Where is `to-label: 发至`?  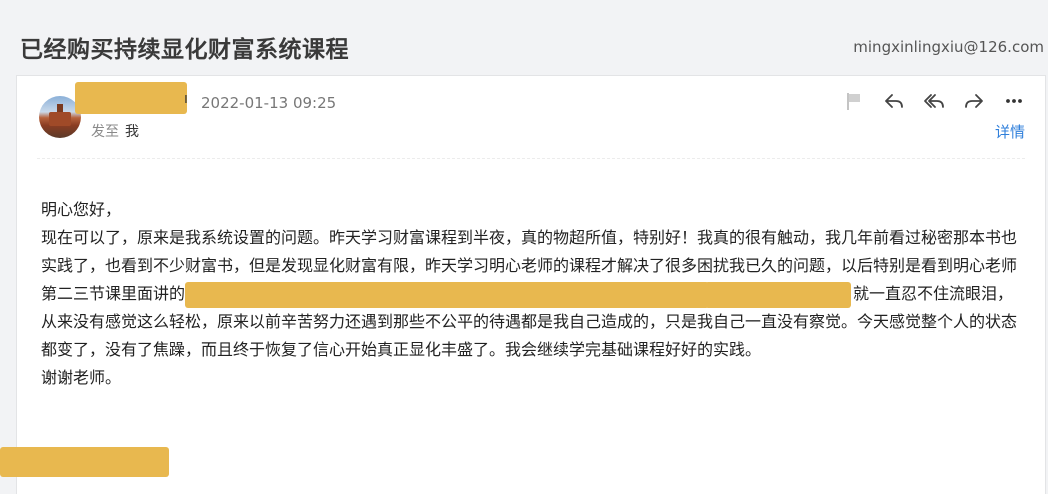 to-label: 发至 is located at coordinates (105, 132).